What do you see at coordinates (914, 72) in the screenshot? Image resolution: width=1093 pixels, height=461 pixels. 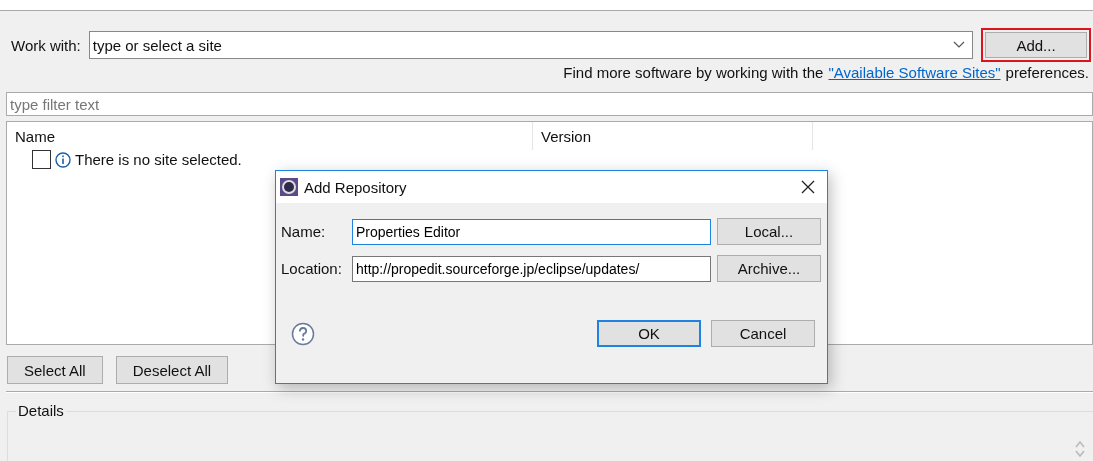 I see `available-sites-link: "Available Software Sites"` at bounding box center [914, 72].